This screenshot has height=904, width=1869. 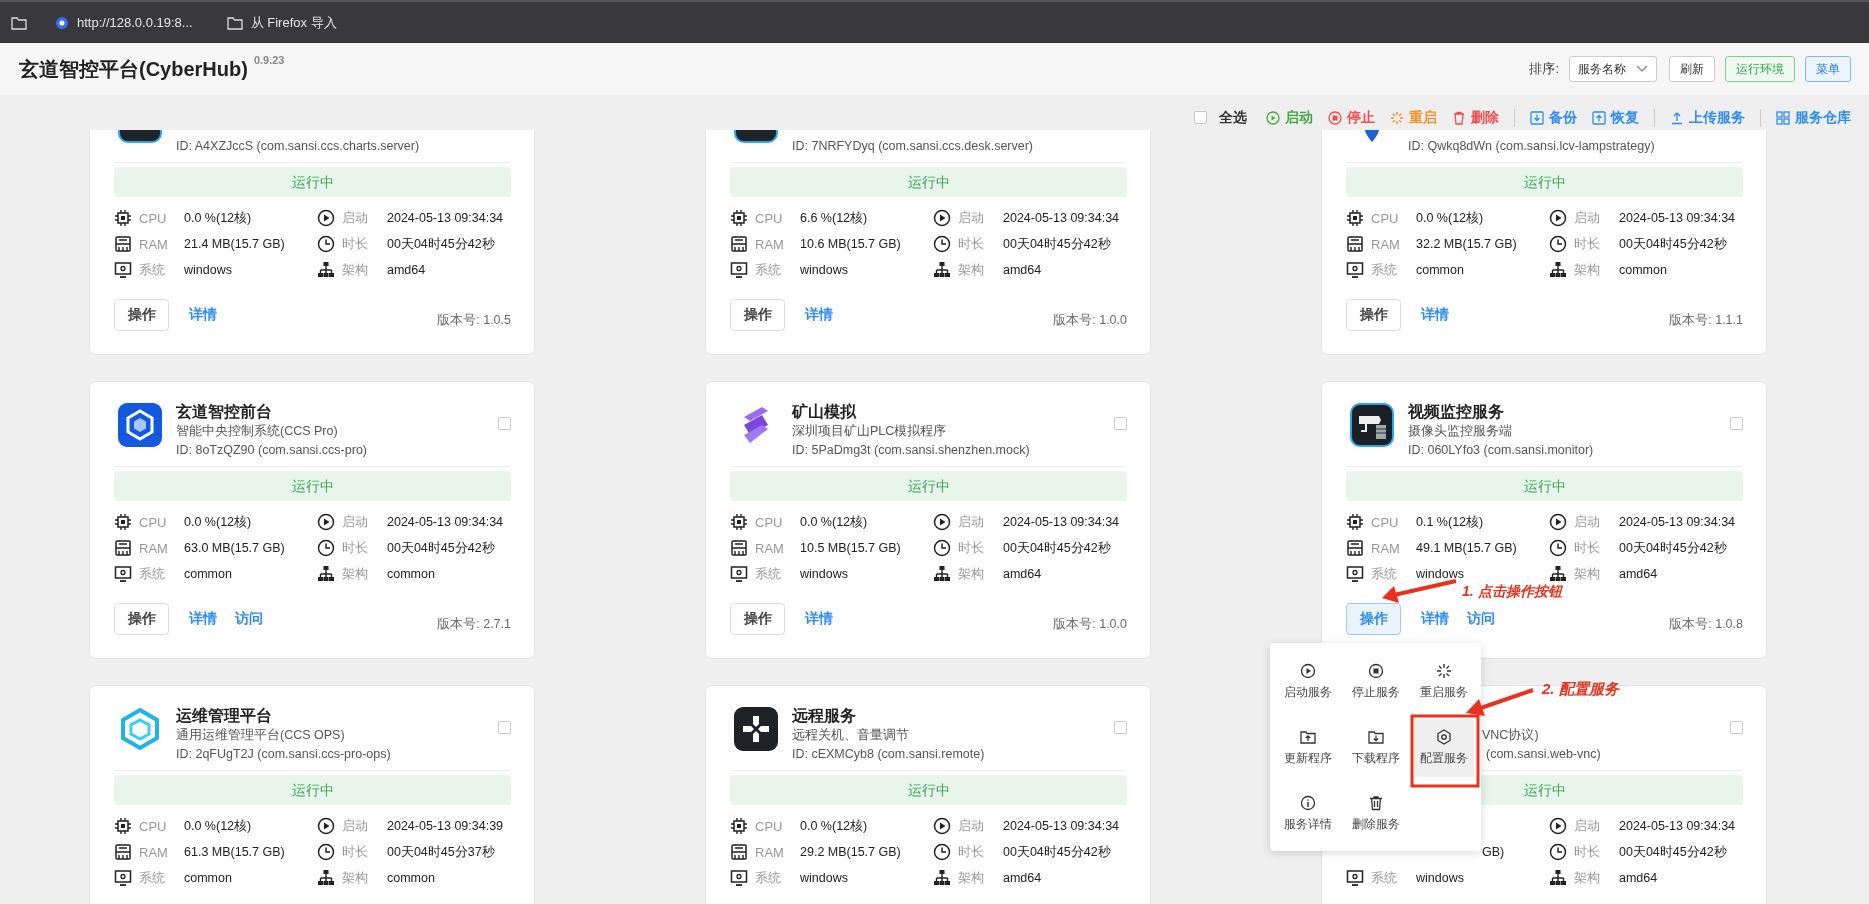 I want to click on service-id: ID: cEXMCyb8 (com.sansi.remote), so click(x=888, y=754).